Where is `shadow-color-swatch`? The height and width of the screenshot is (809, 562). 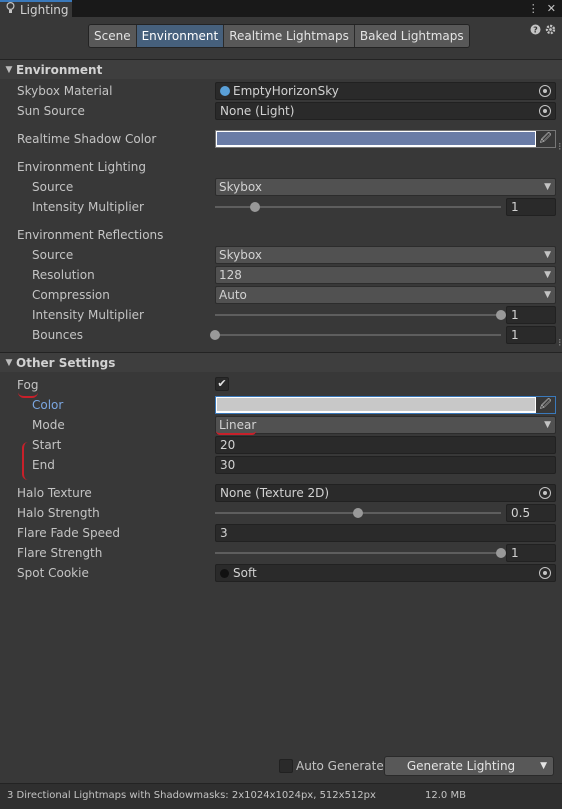 shadow-color-swatch is located at coordinates (376, 138).